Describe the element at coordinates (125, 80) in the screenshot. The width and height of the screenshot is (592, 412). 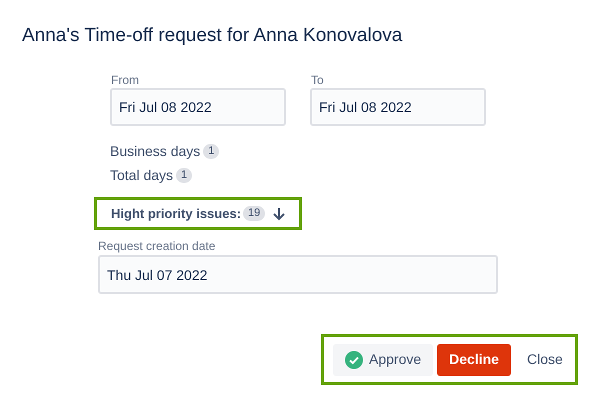
I see `field-label: From` at that location.